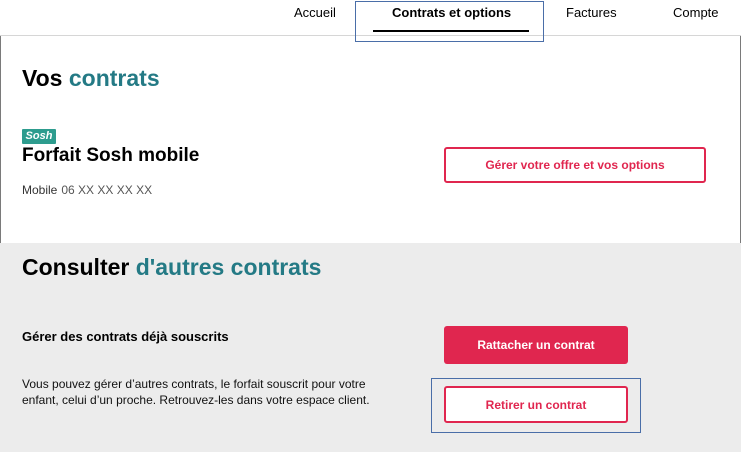  What do you see at coordinates (76, 267) in the screenshot?
I see `section-title-prefix: Consulter` at bounding box center [76, 267].